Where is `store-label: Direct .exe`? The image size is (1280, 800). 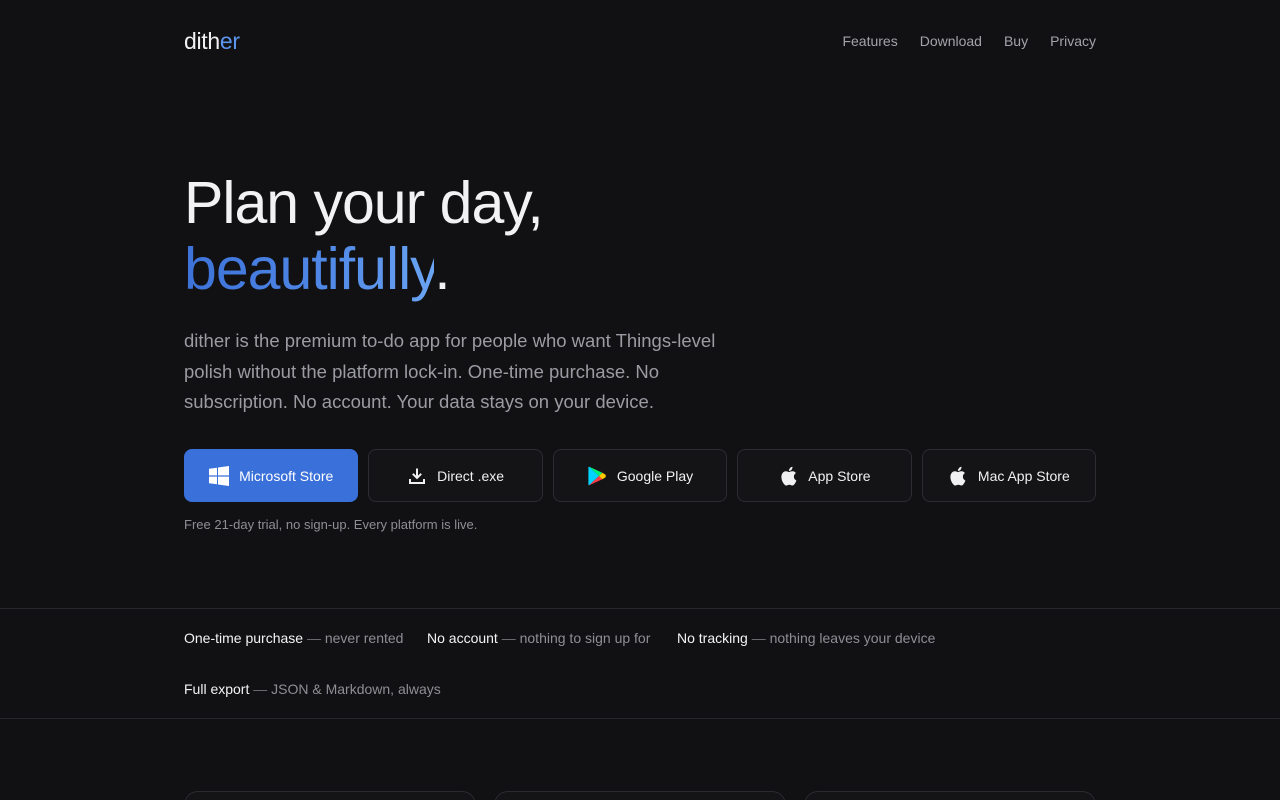 store-label: Direct .exe is located at coordinates (471, 475).